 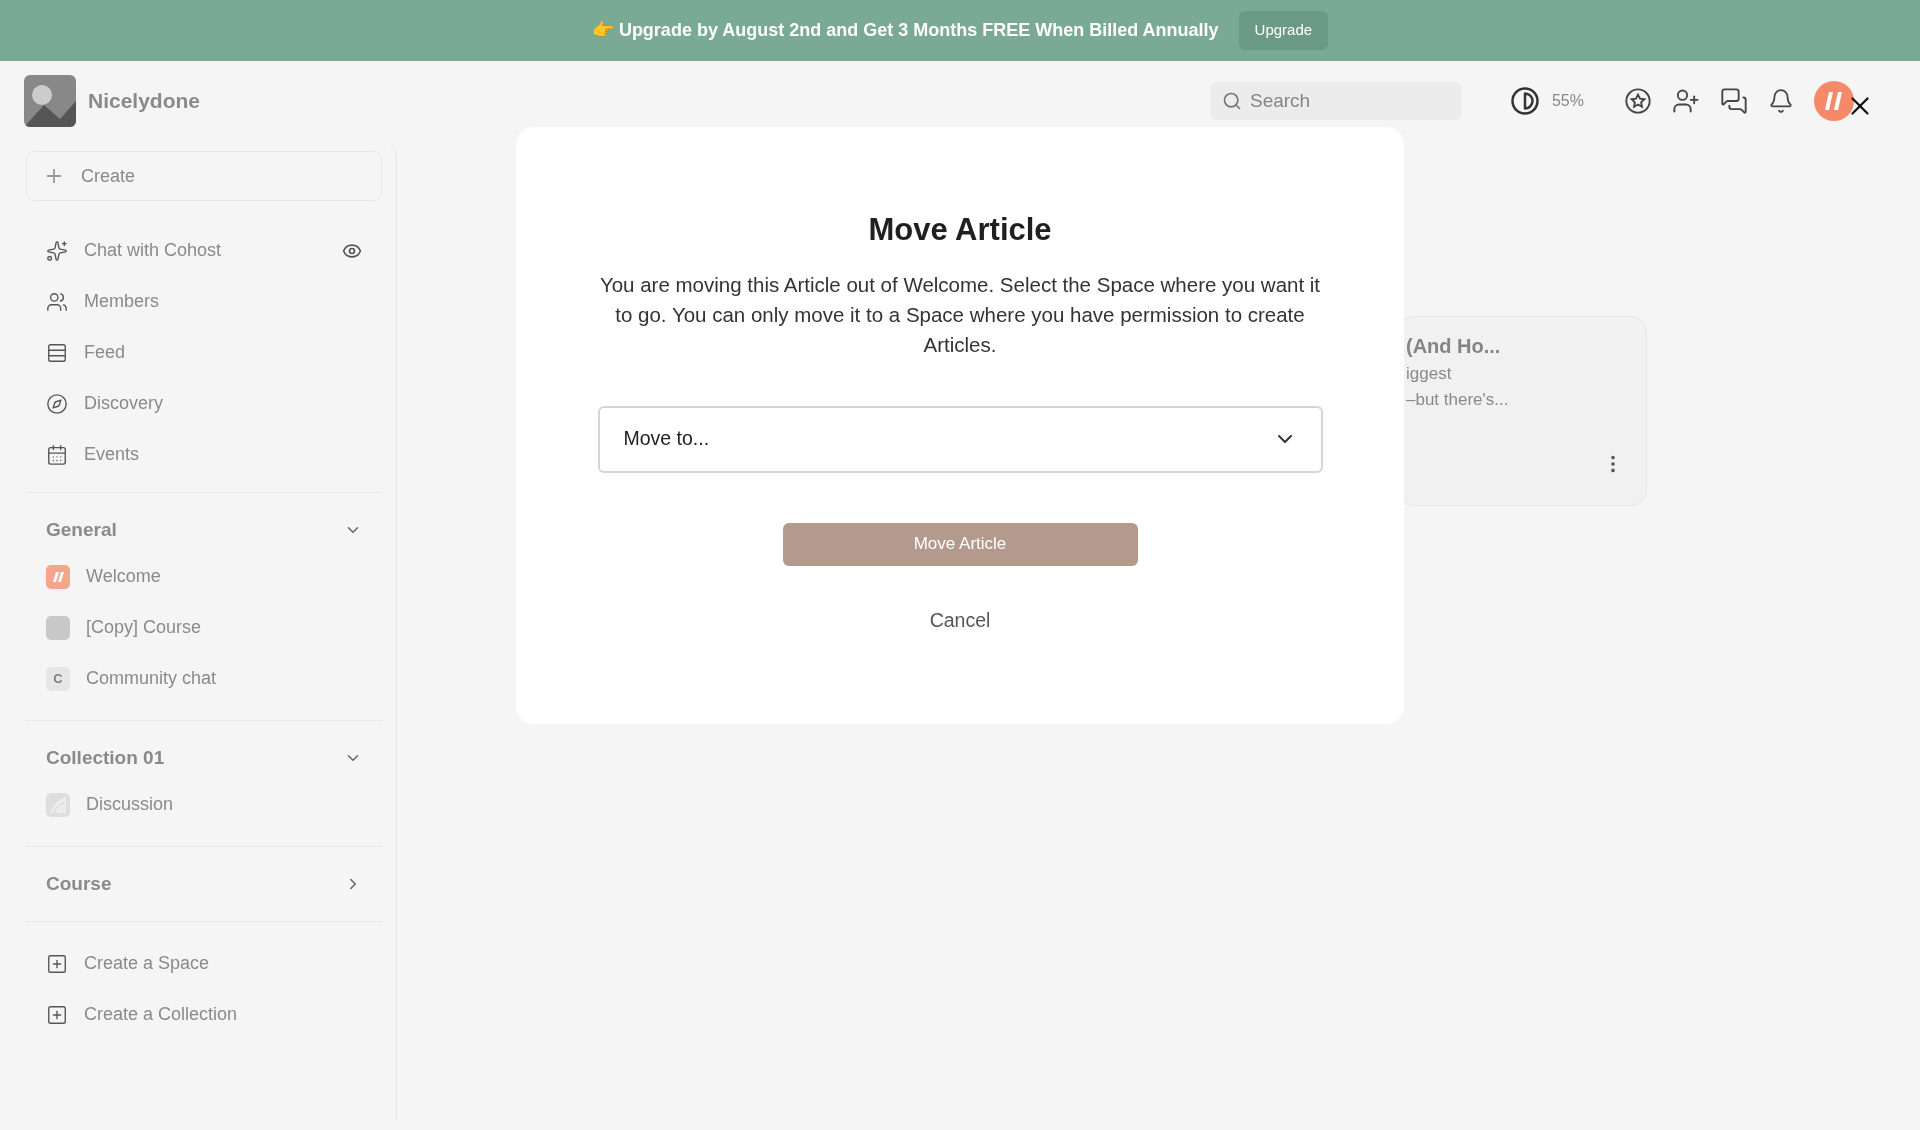 I want to click on nav-item: Chat with Cohost, so click(x=153, y=250).